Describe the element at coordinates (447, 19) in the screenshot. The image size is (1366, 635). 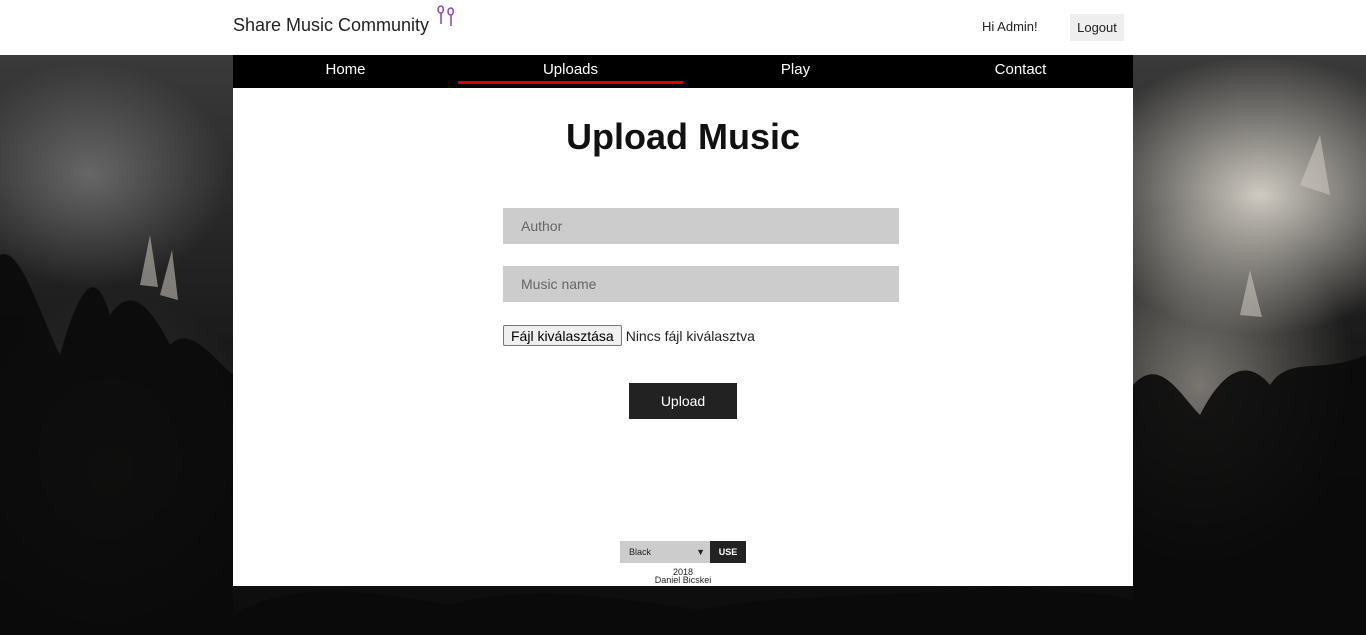
I see `earphones-icon` at that location.